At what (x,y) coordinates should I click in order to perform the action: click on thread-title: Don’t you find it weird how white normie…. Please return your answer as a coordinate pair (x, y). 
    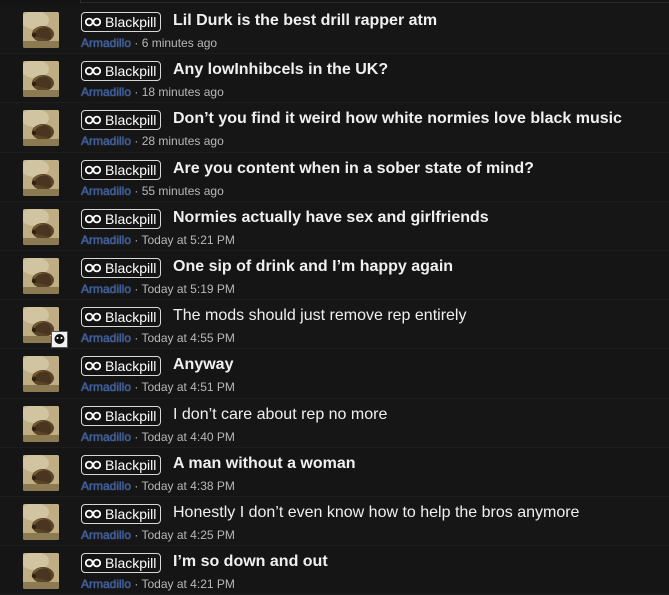
    Looking at the image, I should click on (397, 119).